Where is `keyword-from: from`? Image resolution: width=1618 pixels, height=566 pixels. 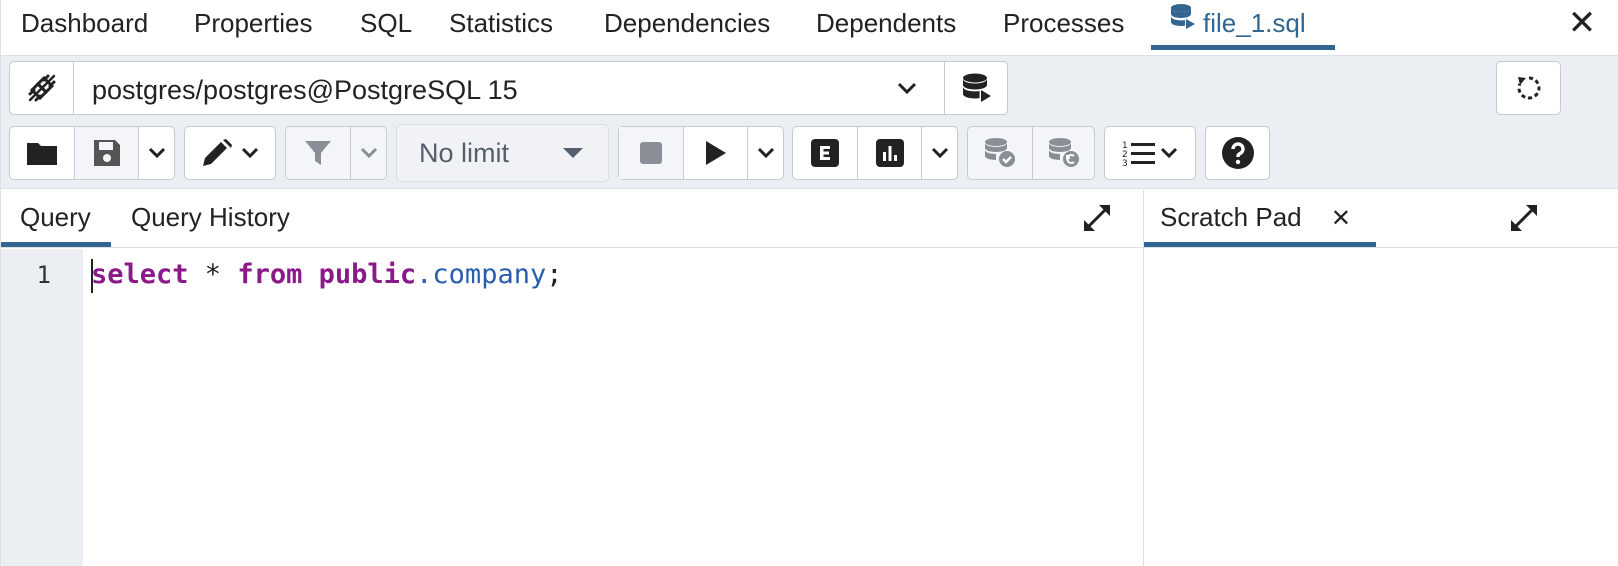 keyword-from: from is located at coordinates (270, 274).